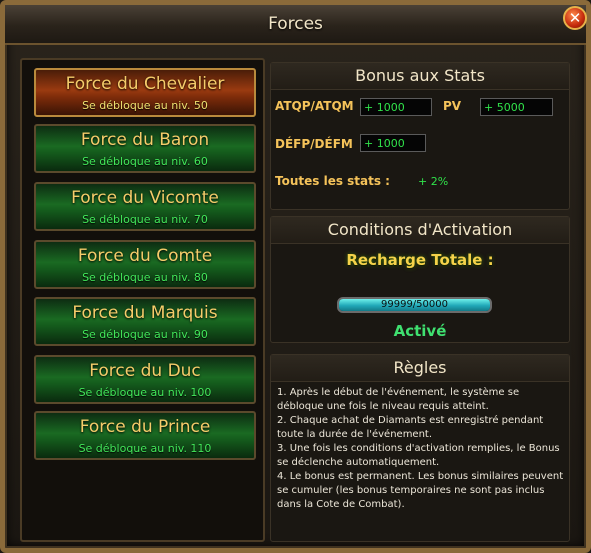  Describe the element at coordinates (145, 219) in the screenshot. I see `force-requirement: Se débloque au niv. 70` at that location.